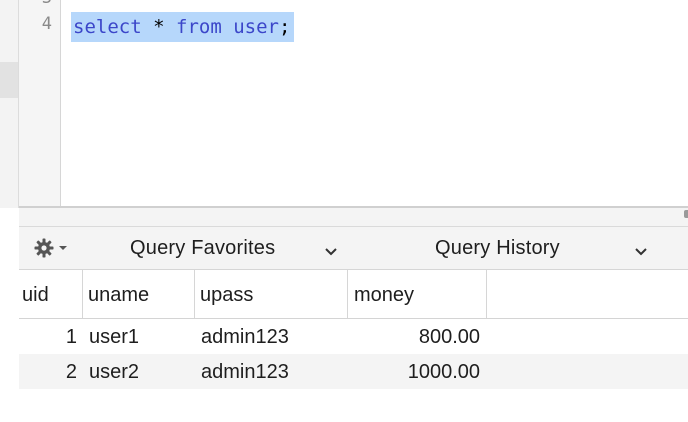  I want to click on query-history-label: Query History, so click(497, 247).